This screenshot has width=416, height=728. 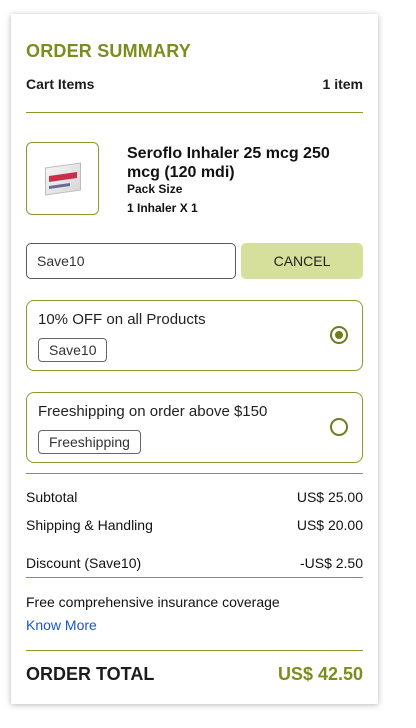 I want to click on offer-radio-selected, so click(x=339, y=335).